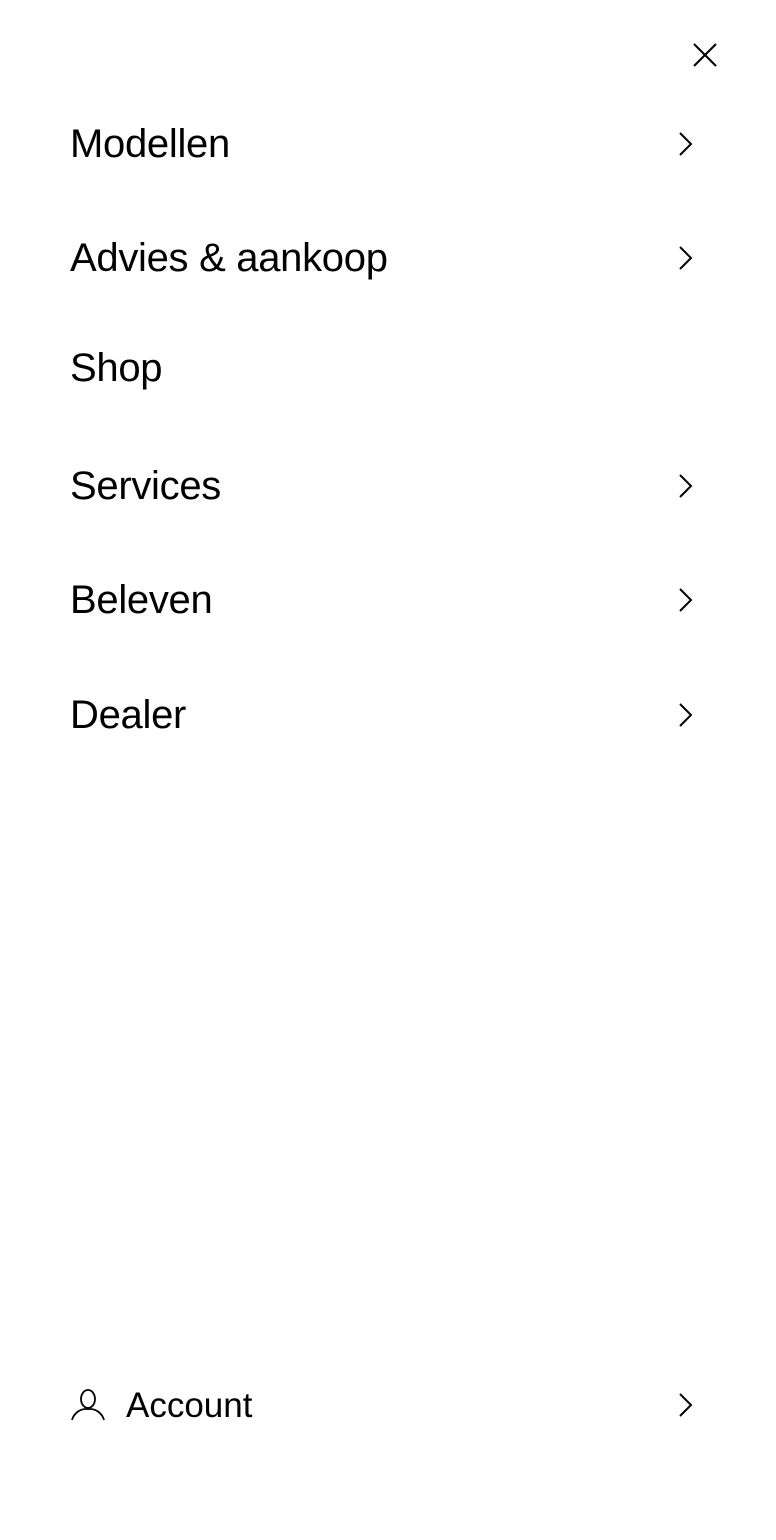 The height and width of the screenshot is (1540, 776). I want to click on account-left: Account, so click(161, 1405).